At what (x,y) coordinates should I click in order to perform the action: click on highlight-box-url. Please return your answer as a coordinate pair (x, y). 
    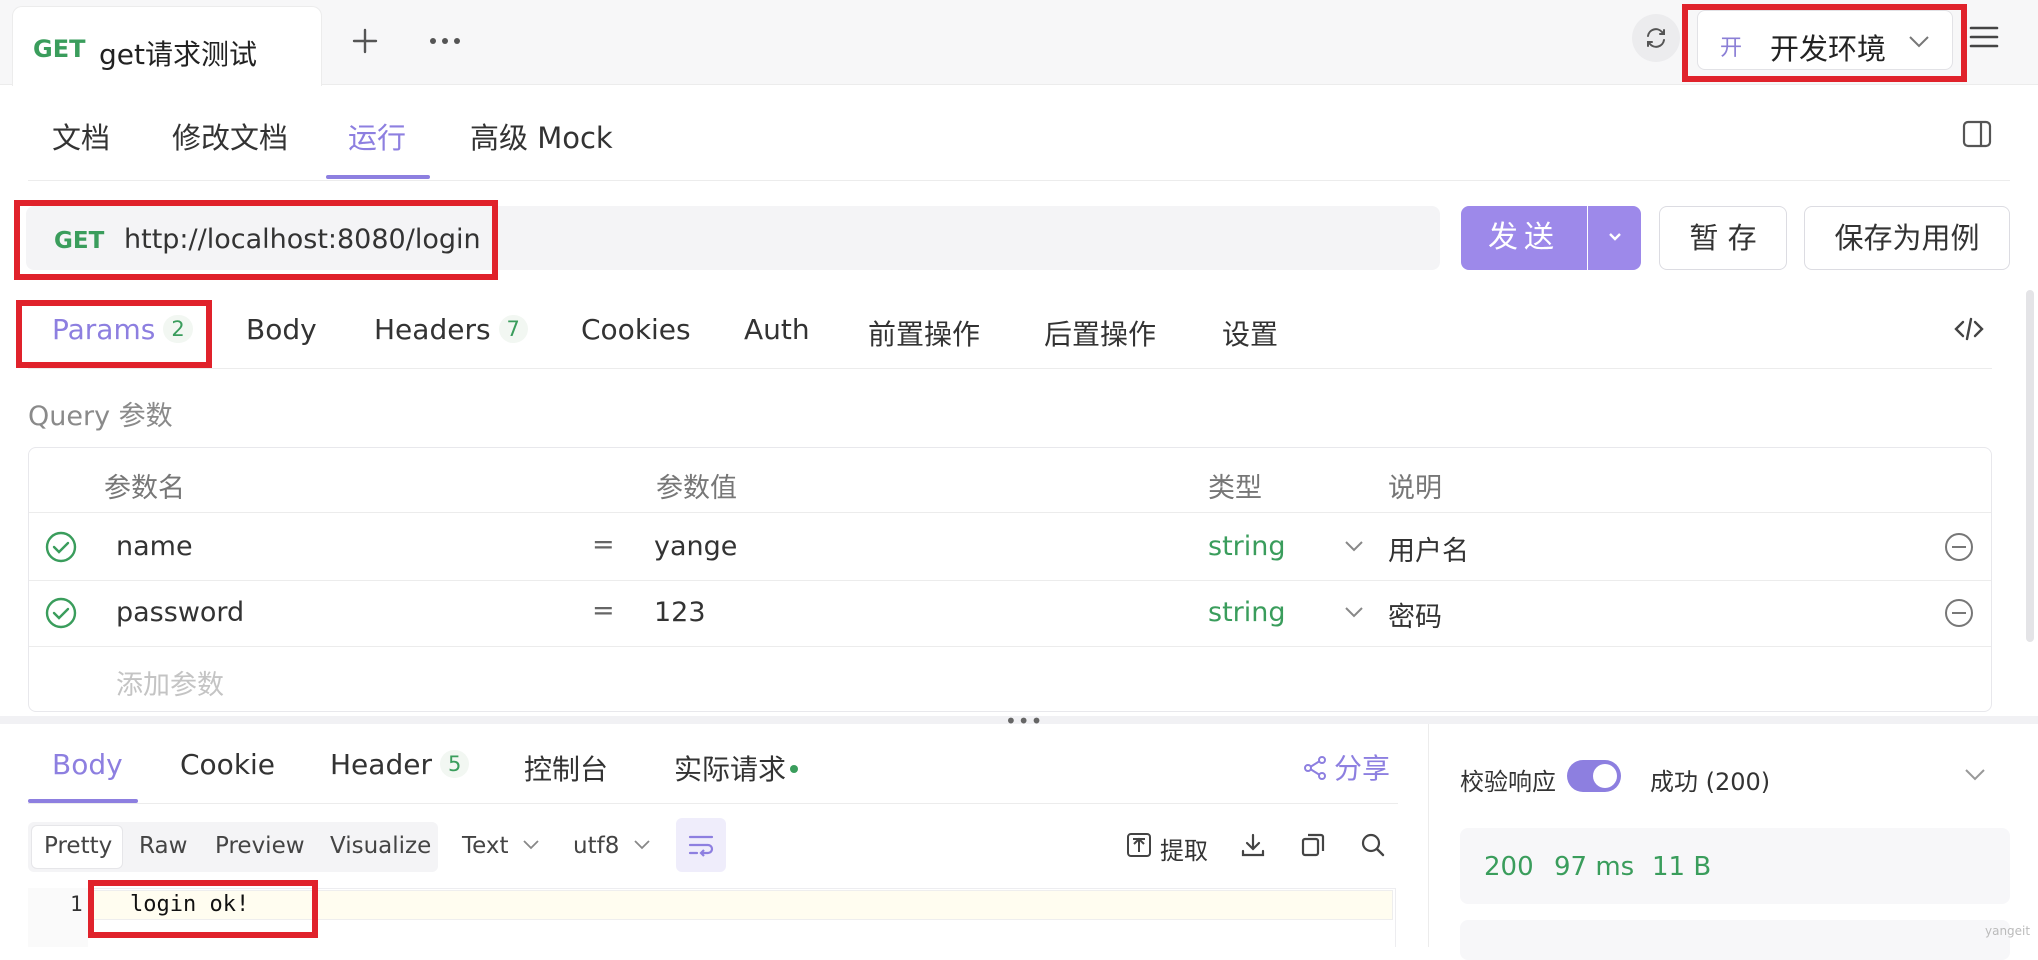
    Looking at the image, I should click on (256, 240).